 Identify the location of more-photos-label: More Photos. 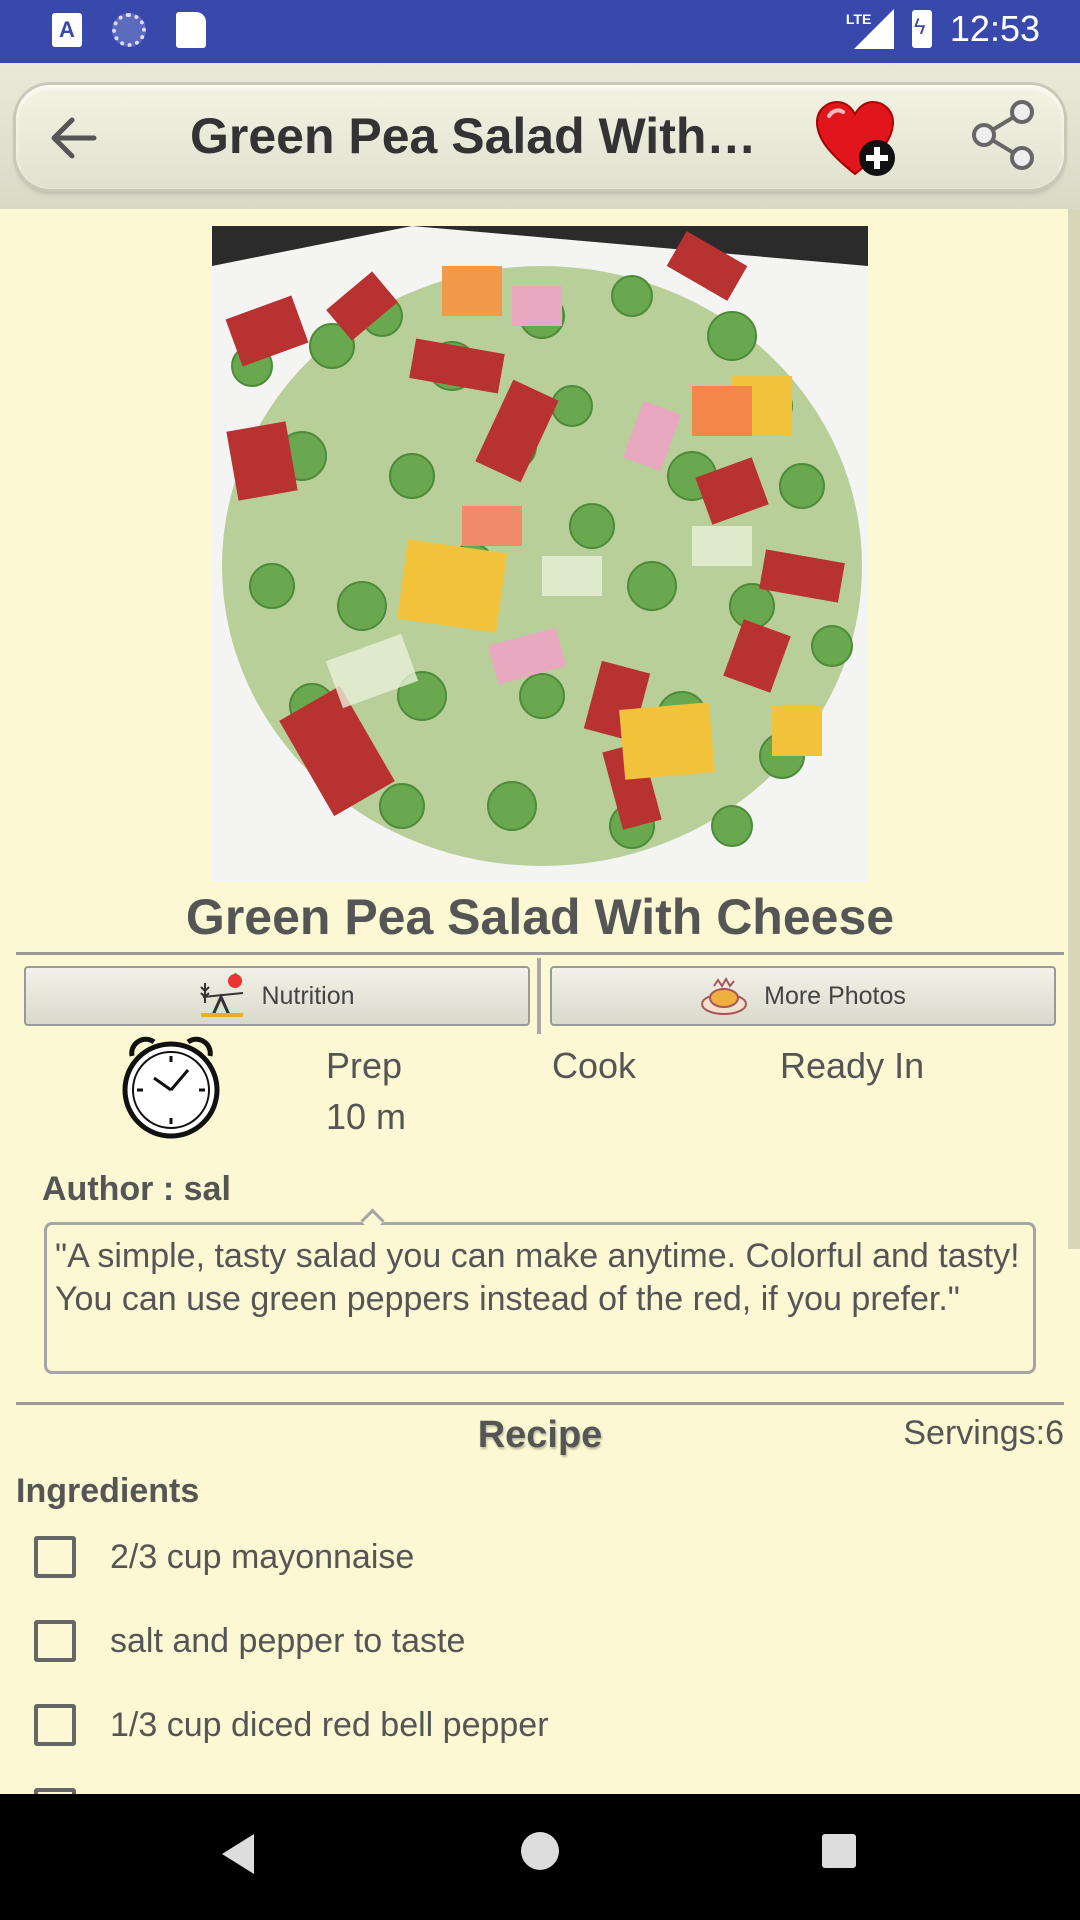
(835, 995).